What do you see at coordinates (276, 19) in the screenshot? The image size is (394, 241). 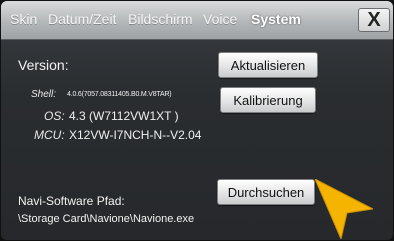 I see `tab-system: System` at bounding box center [276, 19].